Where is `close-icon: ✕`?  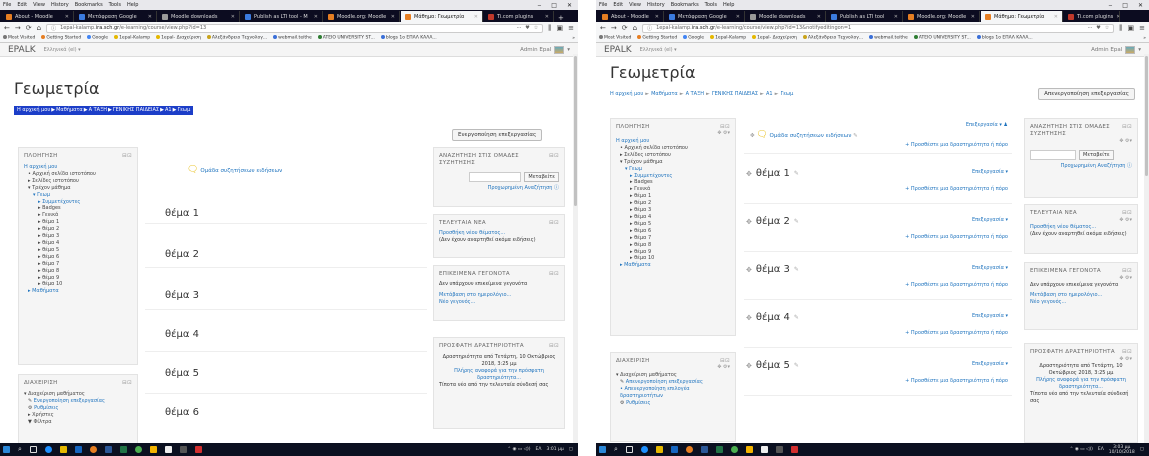
close-icon: ✕ is located at coordinates (1140, 5).